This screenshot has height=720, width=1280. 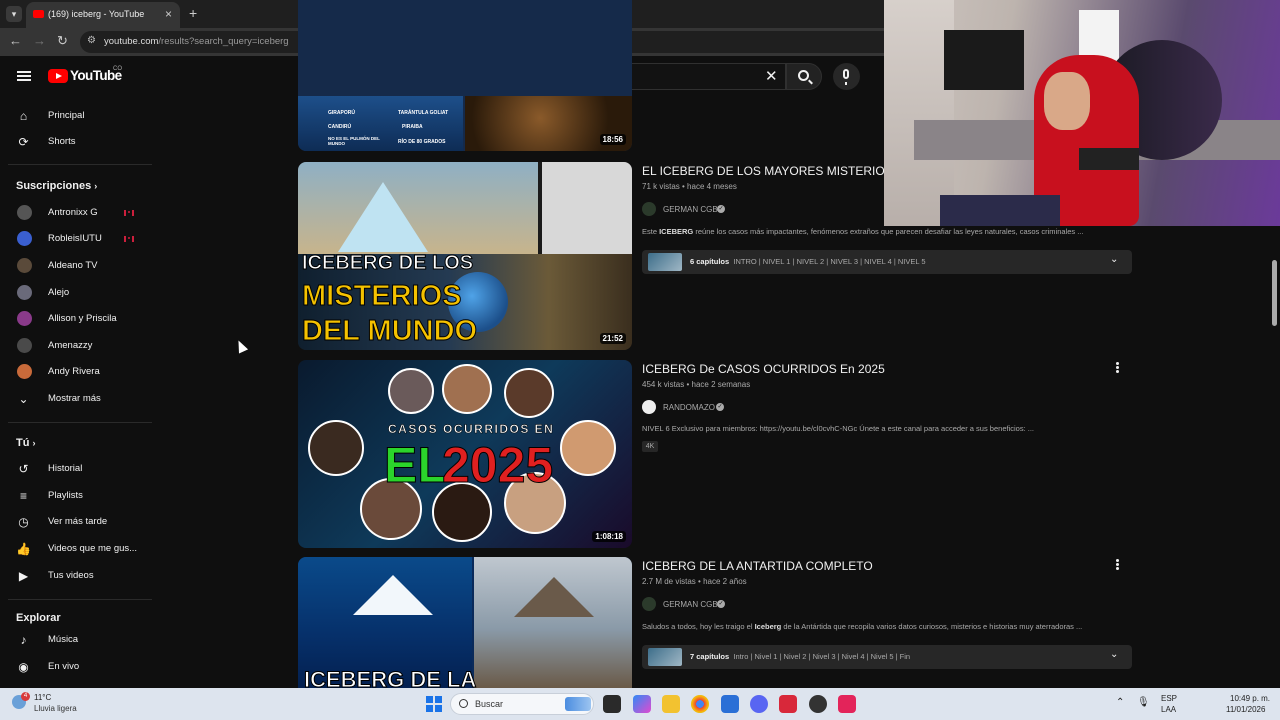 What do you see at coordinates (1143, 702) in the screenshot?
I see `microphone-icon: 🎙` at bounding box center [1143, 702].